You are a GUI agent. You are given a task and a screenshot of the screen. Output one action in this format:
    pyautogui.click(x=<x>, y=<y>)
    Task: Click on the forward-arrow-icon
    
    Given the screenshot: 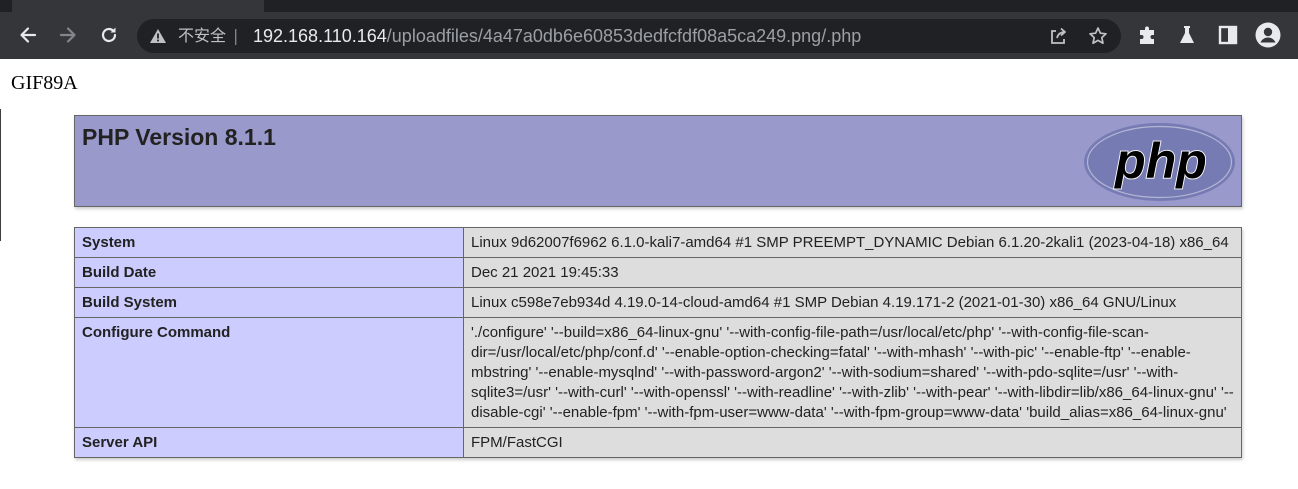 What is the action you would take?
    pyautogui.click(x=67, y=35)
    